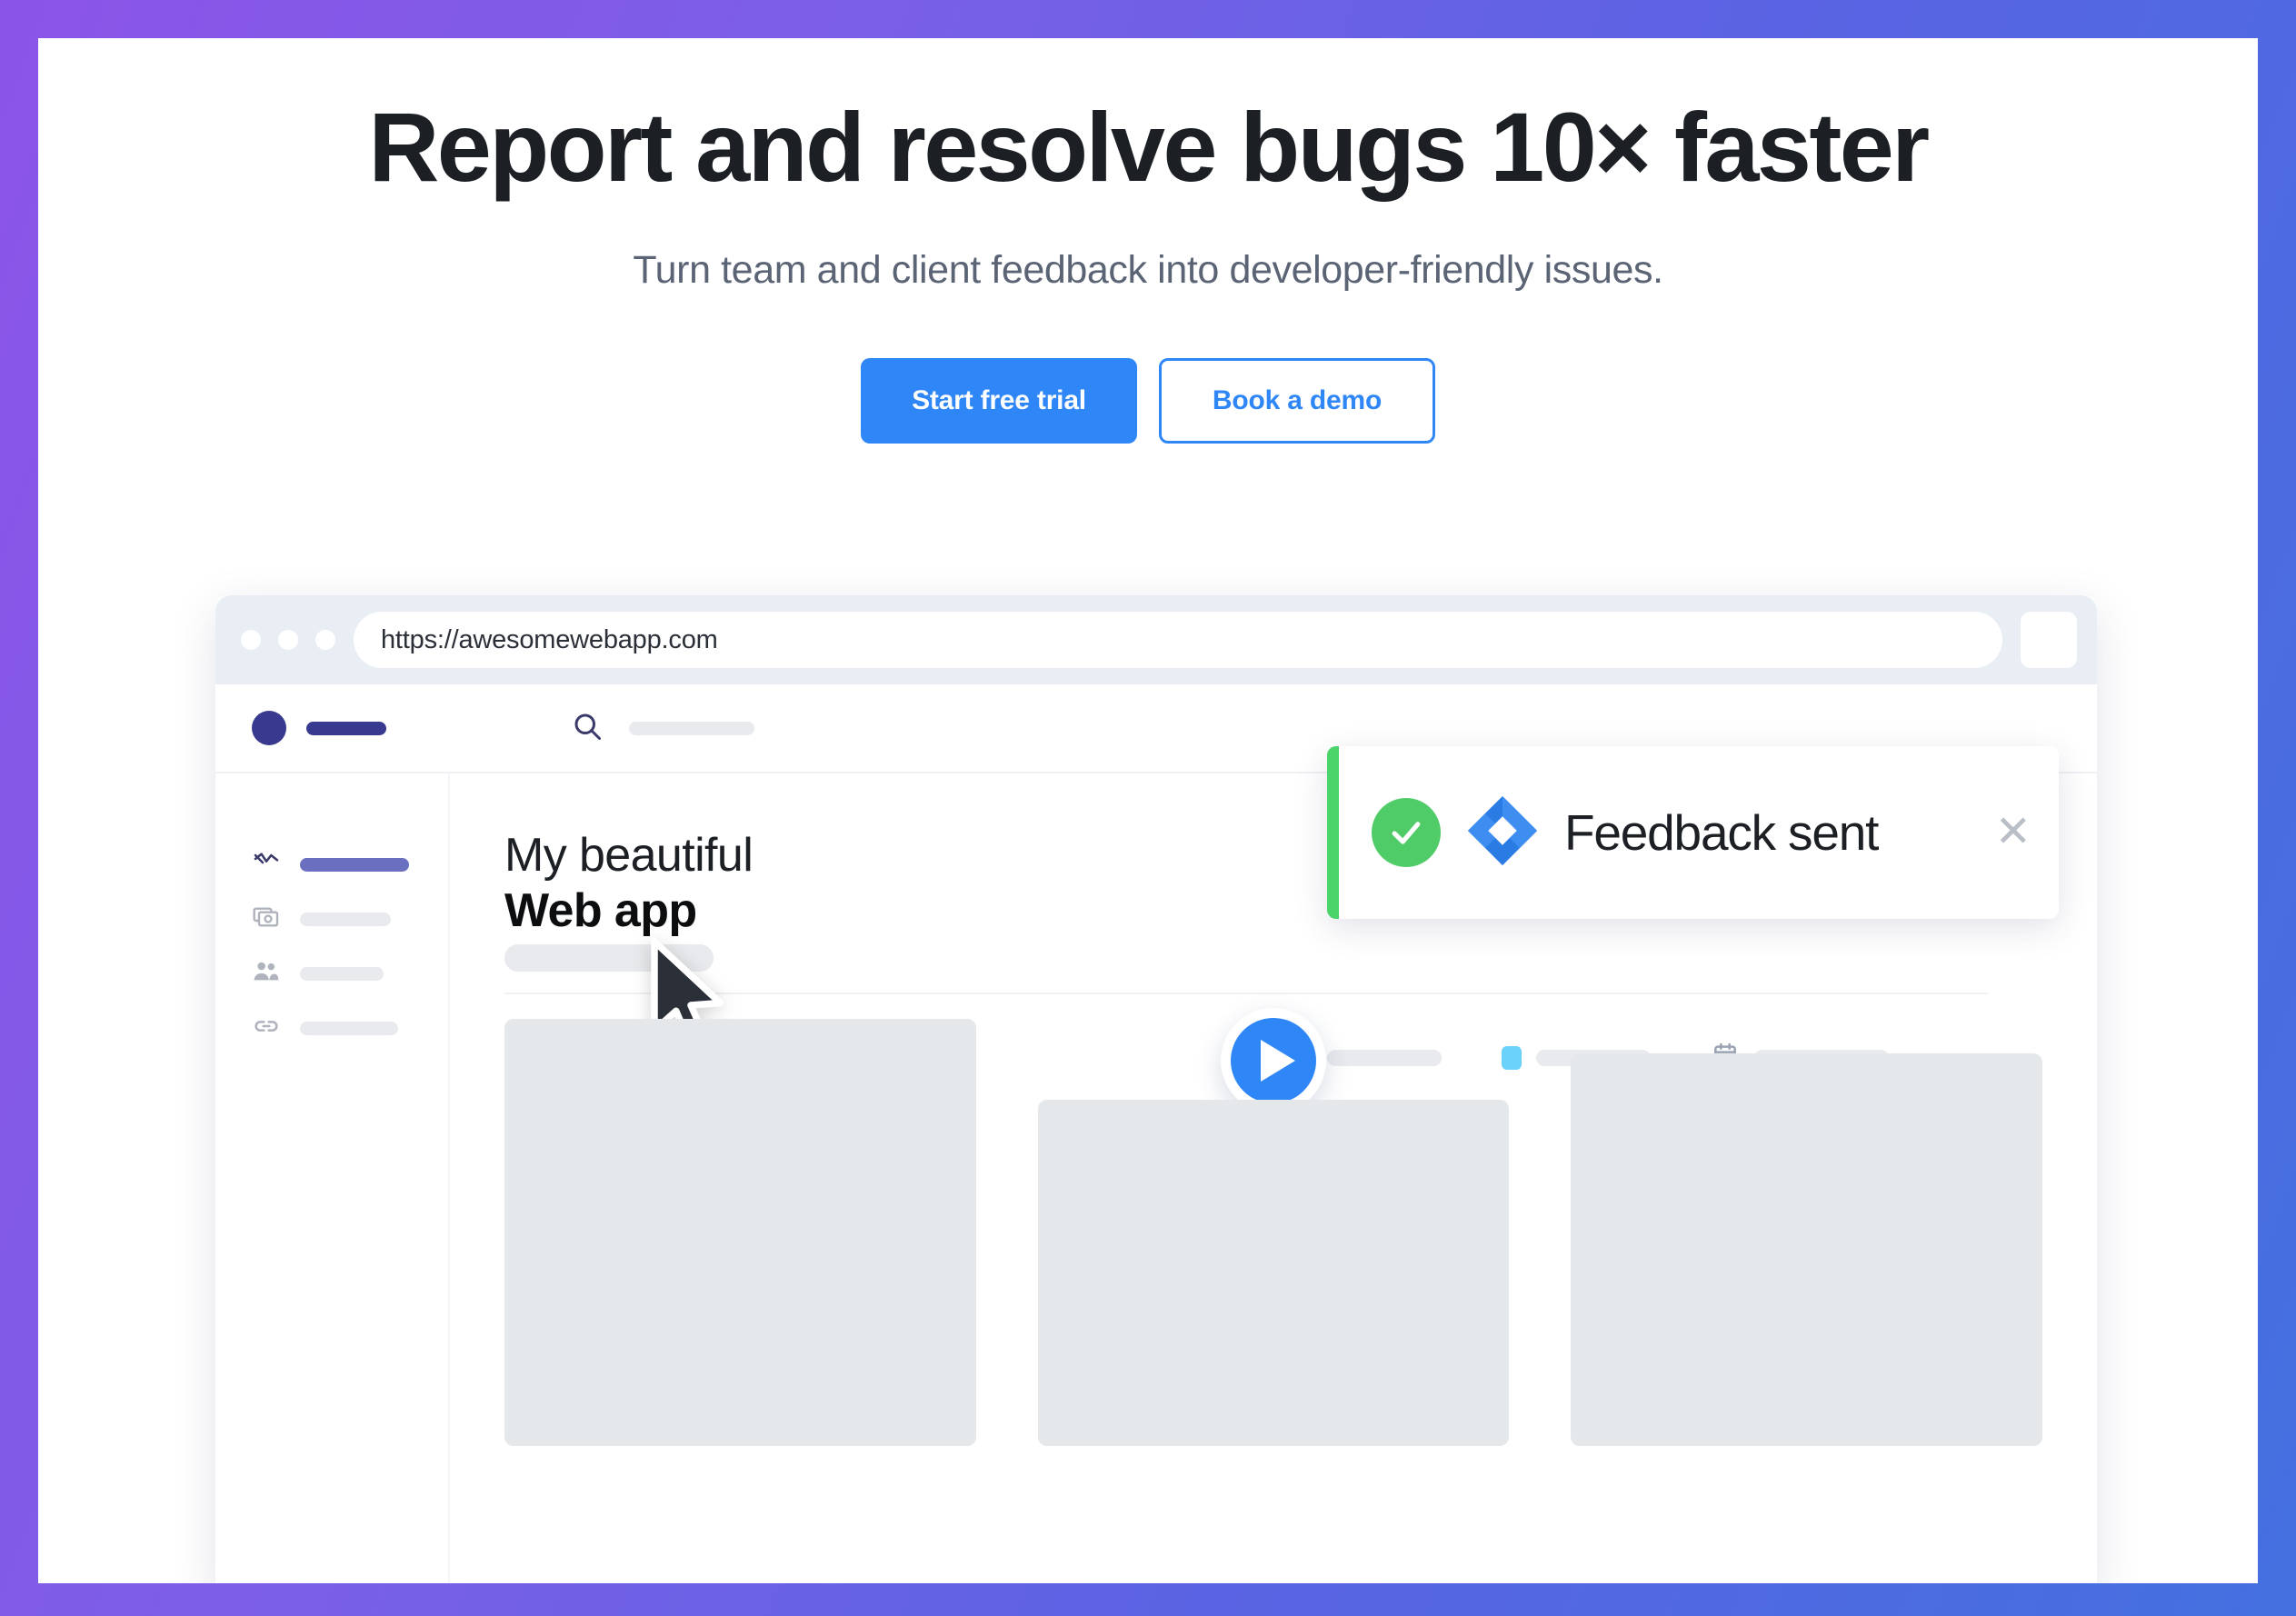 This screenshot has width=2296, height=1616. I want to click on traffic-lights, so click(288, 640).